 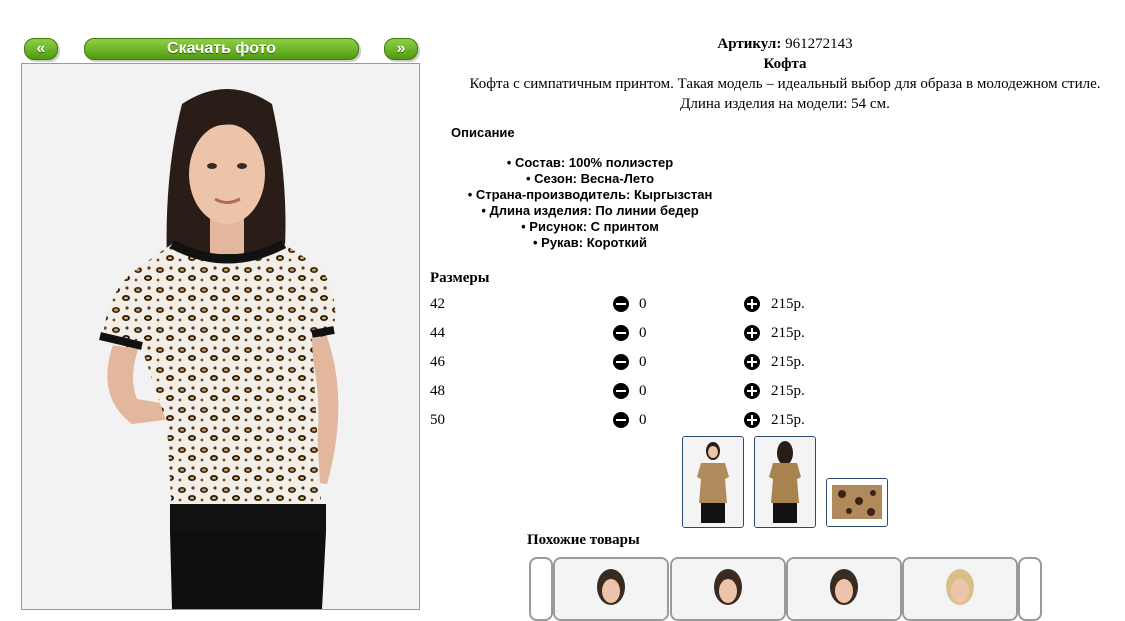 What do you see at coordinates (630, 362) in the screenshot?
I see `size-row: 46 0 215р.` at bounding box center [630, 362].